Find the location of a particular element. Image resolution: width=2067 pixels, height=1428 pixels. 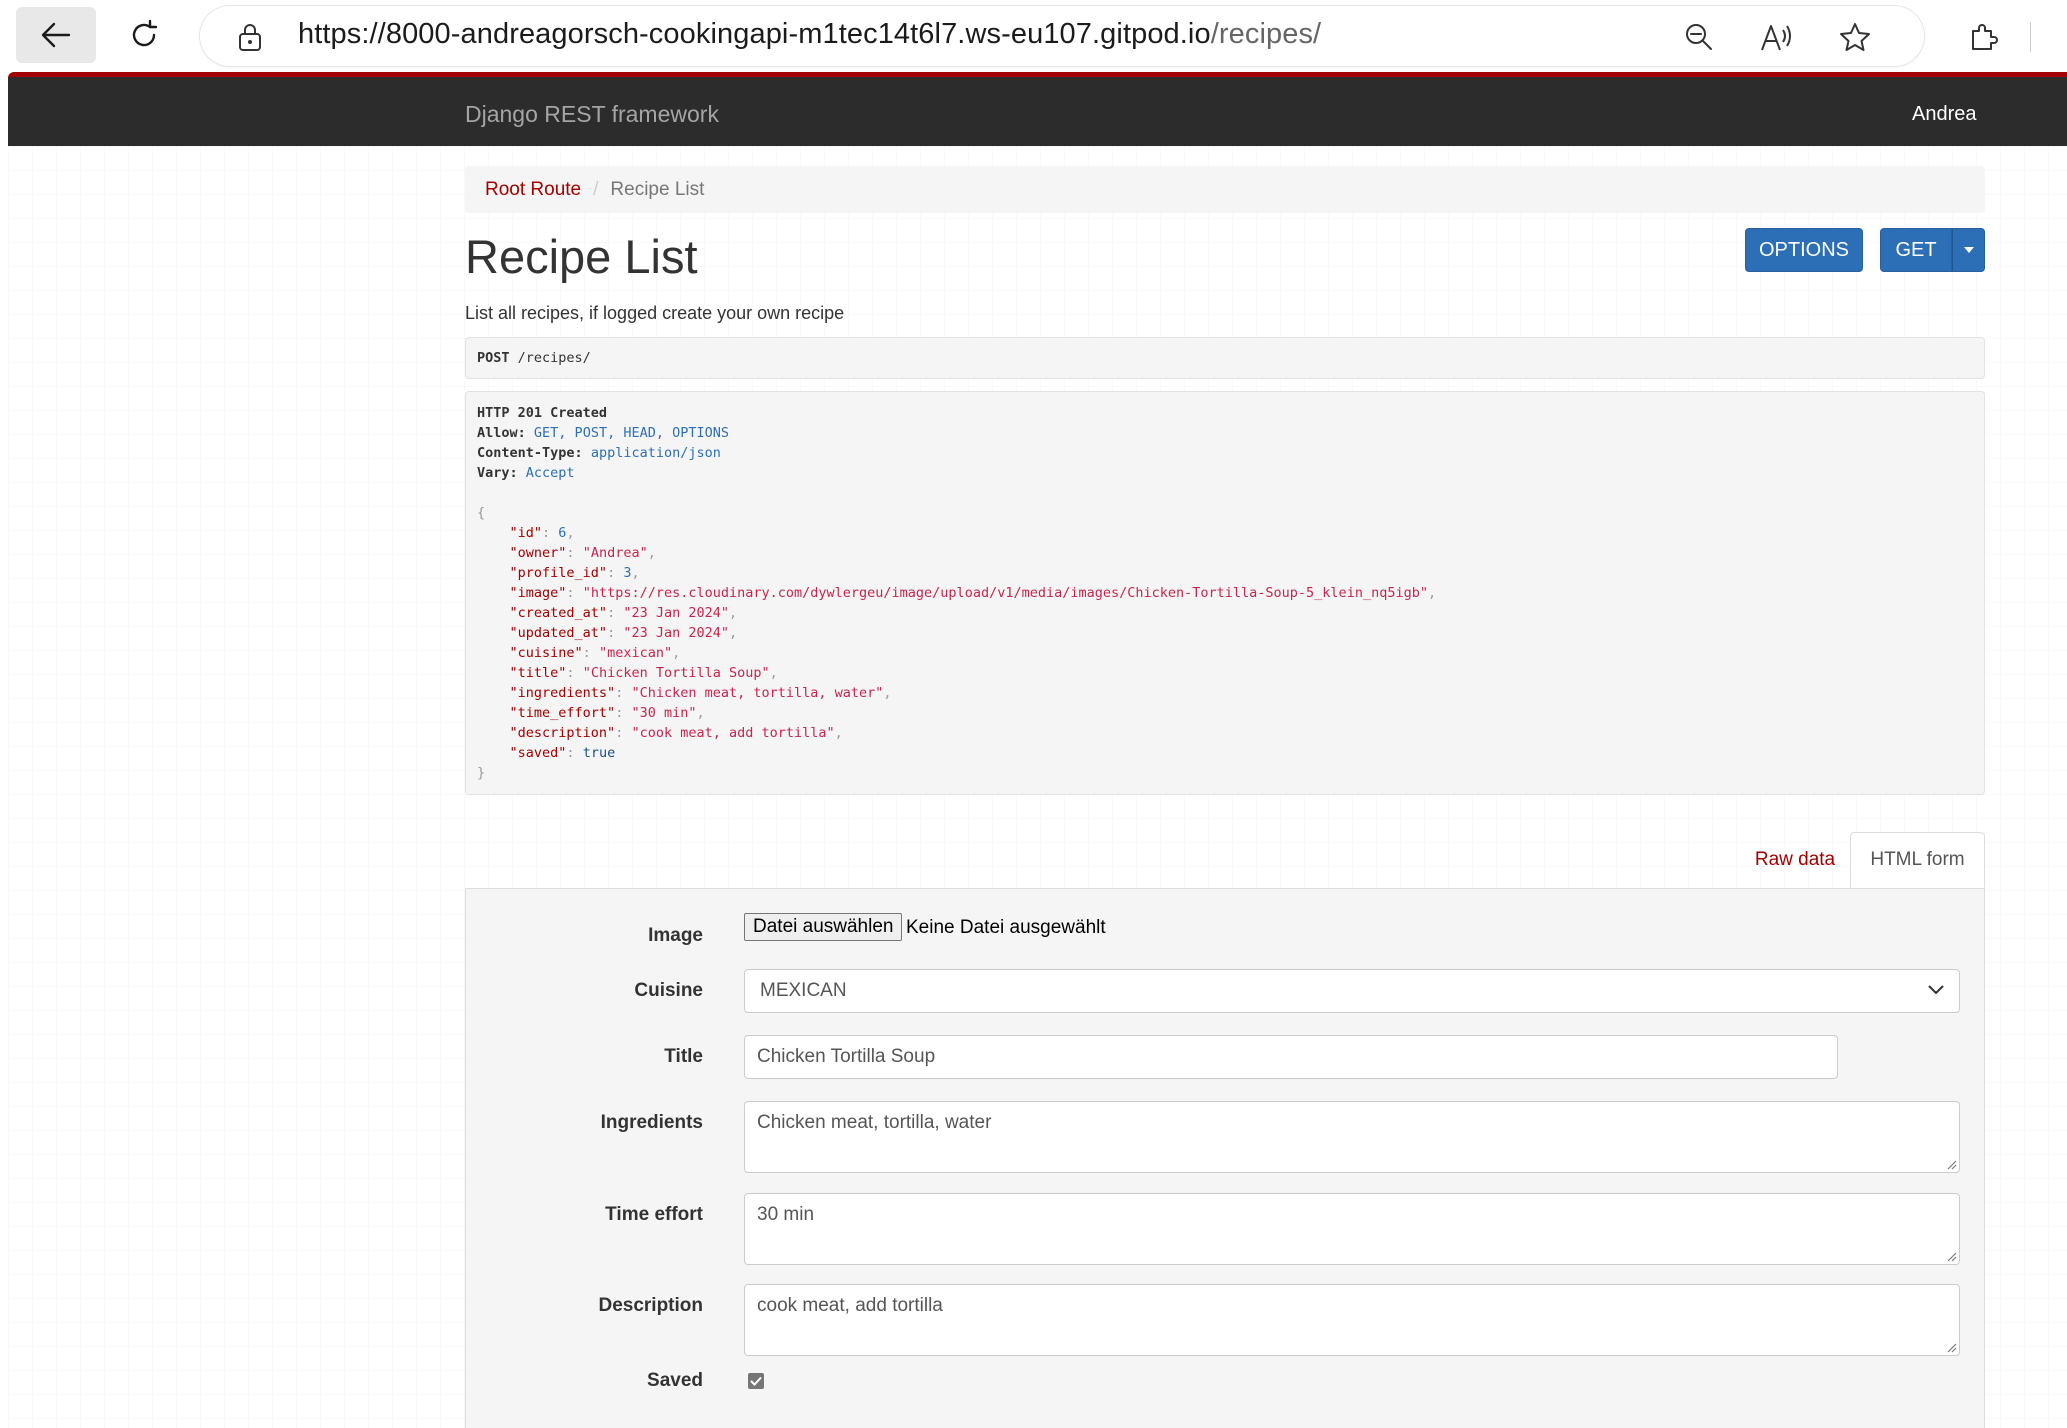

get-button: GET is located at coordinates (1916, 250).